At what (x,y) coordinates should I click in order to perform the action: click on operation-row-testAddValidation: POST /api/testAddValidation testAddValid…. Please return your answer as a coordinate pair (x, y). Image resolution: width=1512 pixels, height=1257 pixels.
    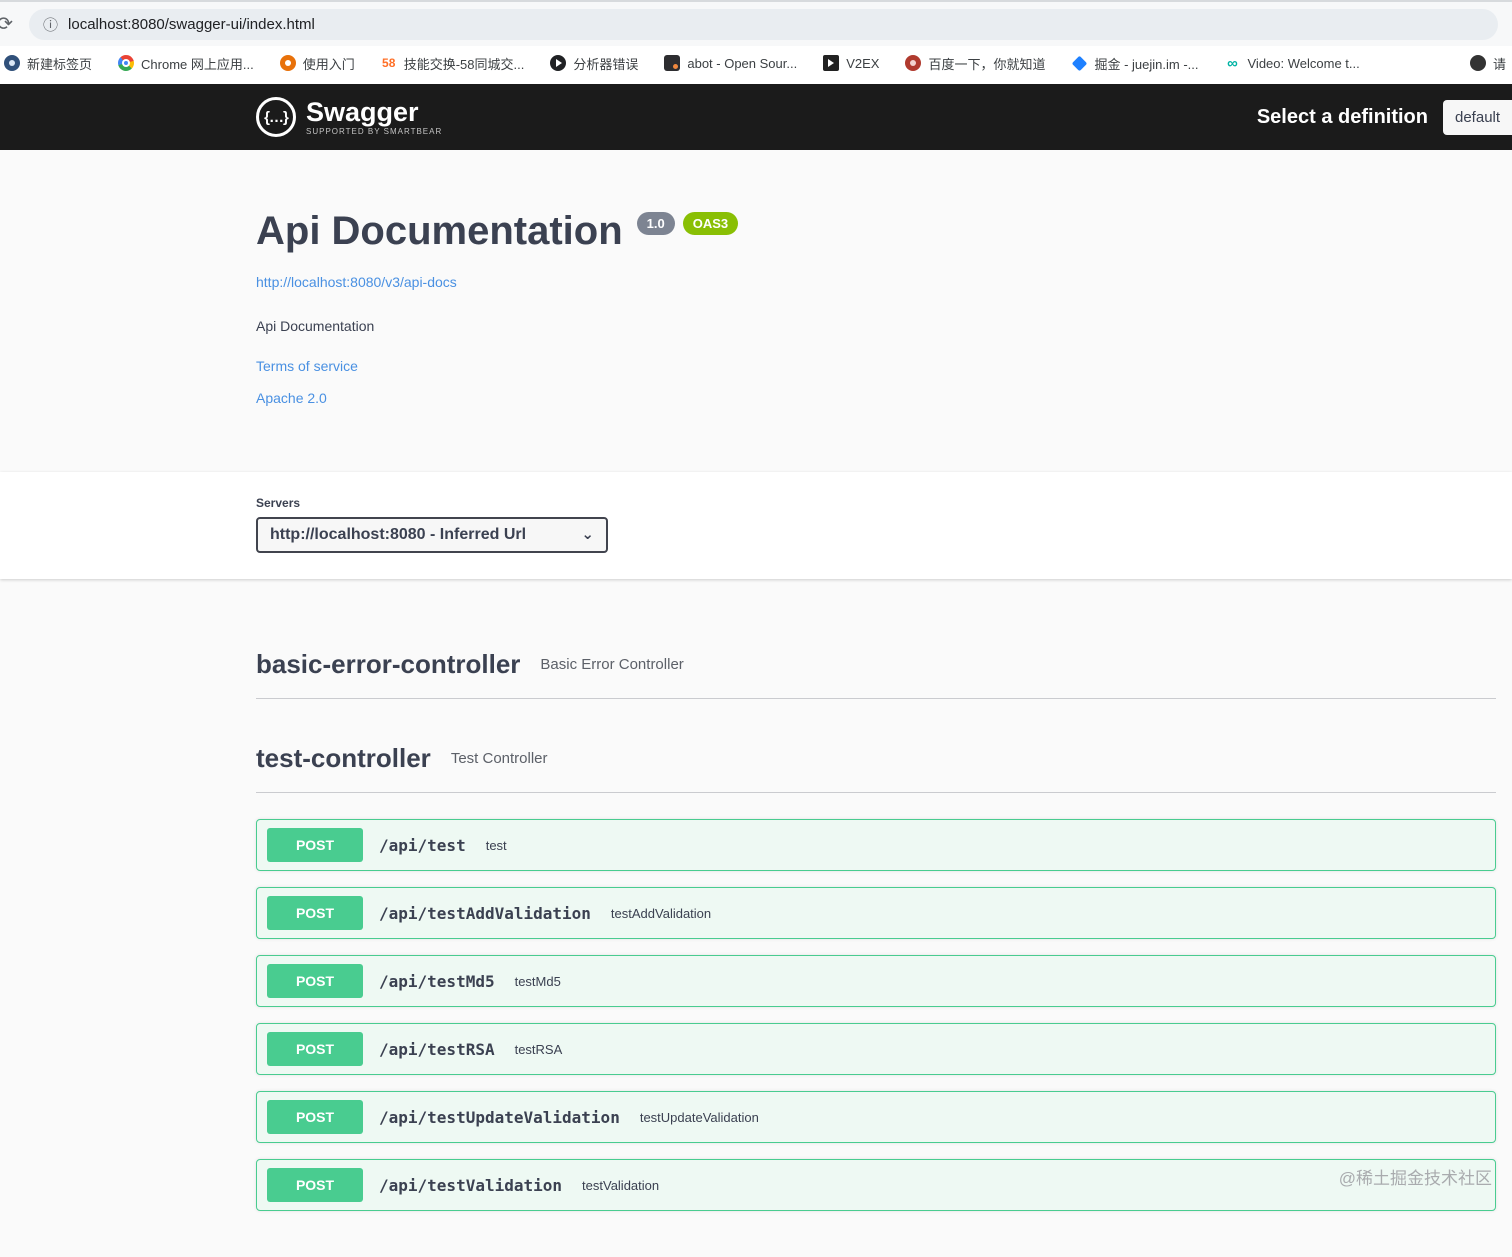
    Looking at the image, I should click on (876, 913).